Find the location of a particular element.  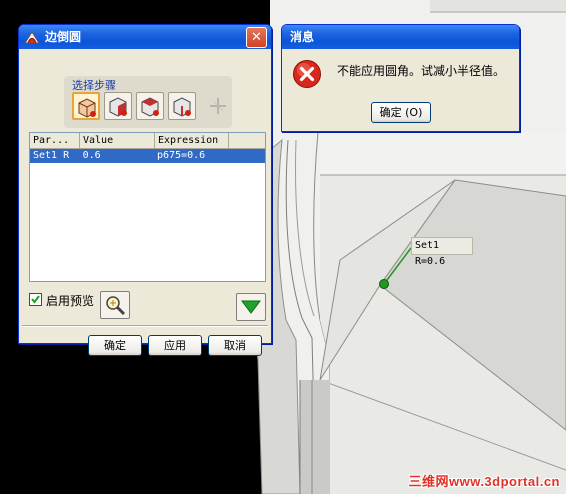

chevron-down-icon is located at coordinates (251, 307).